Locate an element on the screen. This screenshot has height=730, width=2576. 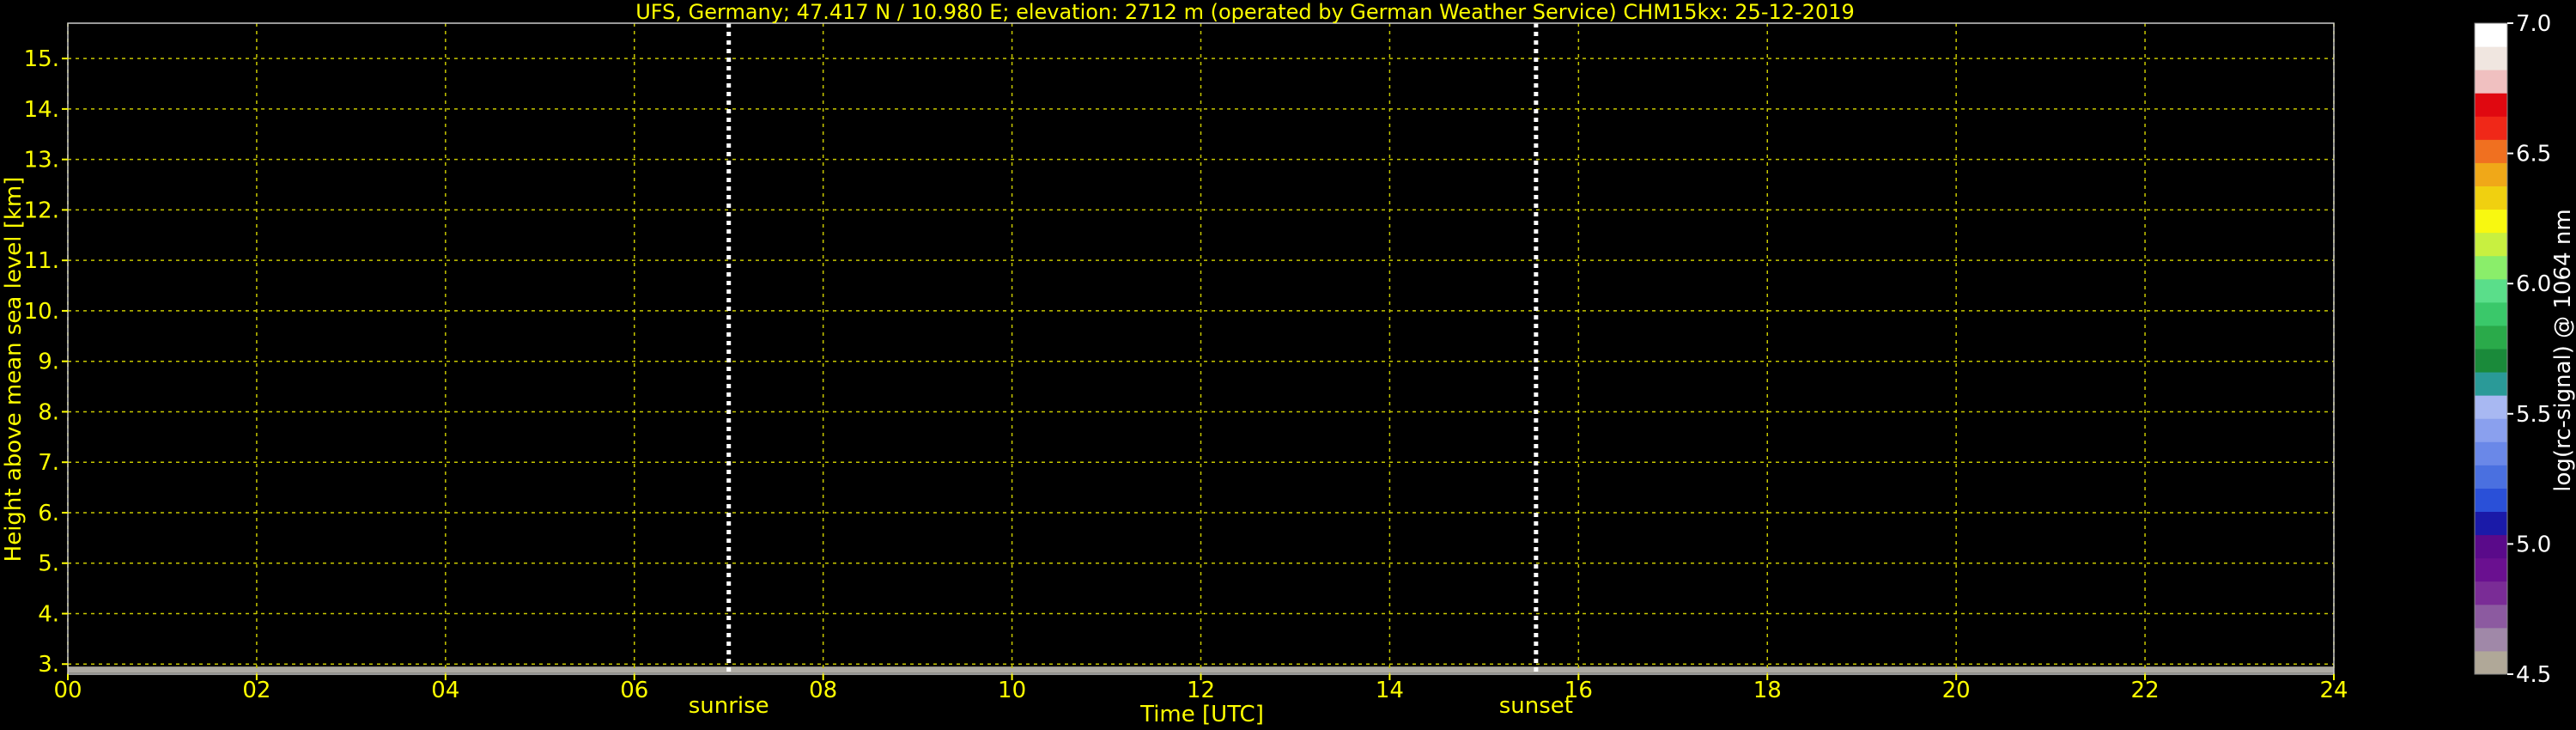
x-tick-label: 14 is located at coordinates (1390, 690).